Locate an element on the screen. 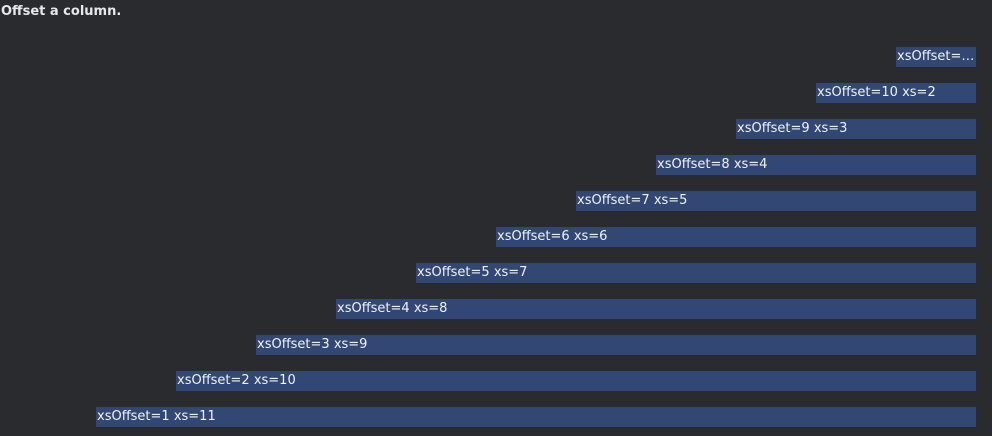  grid-col-offset-11: xsOffset=11 xs=1 is located at coordinates (936, 57).